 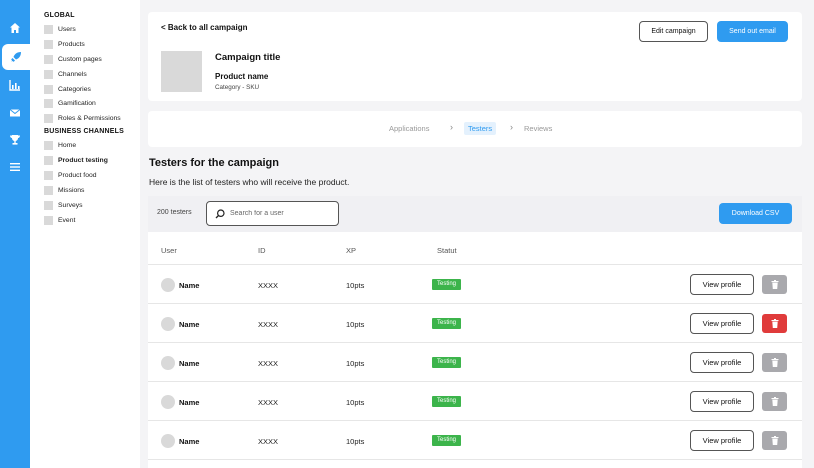 What do you see at coordinates (72, 74) in the screenshot?
I see `sidebar-item-label: Channels` at bounding box center [72, 74].